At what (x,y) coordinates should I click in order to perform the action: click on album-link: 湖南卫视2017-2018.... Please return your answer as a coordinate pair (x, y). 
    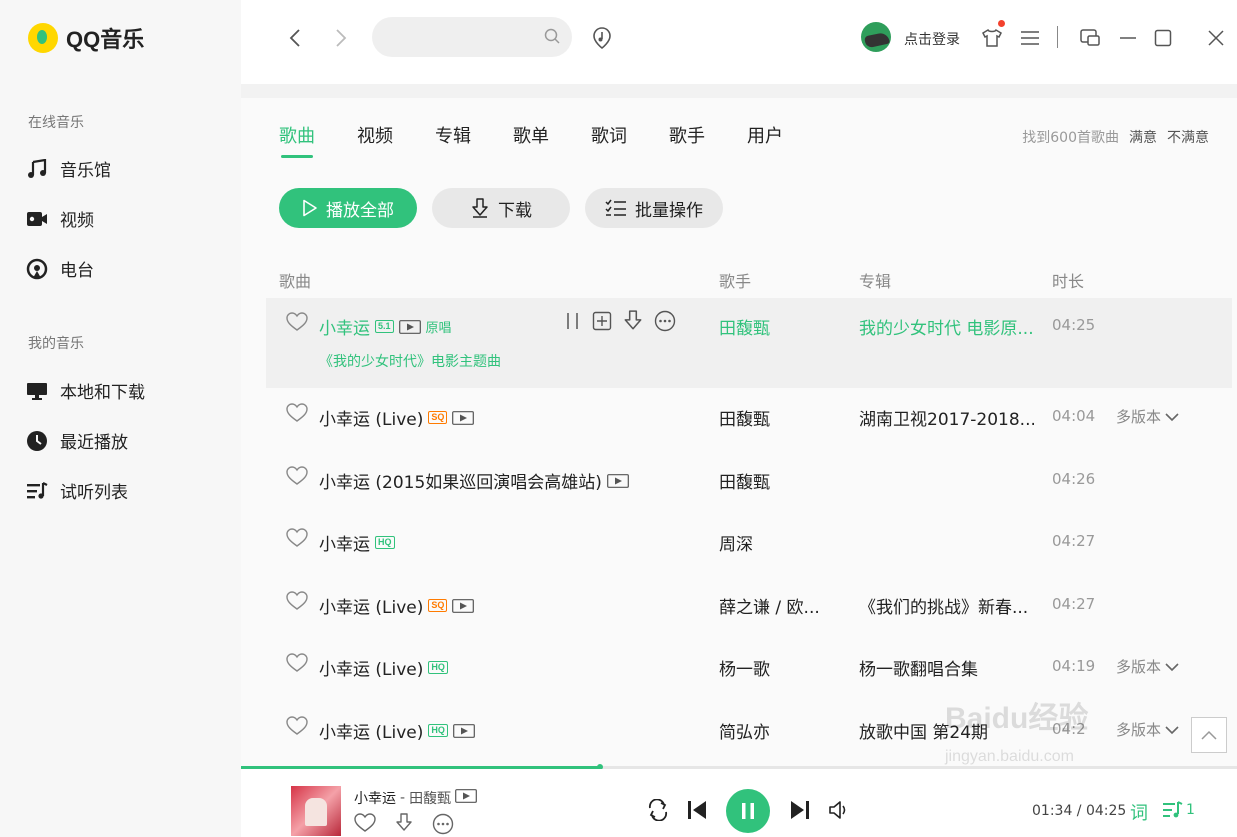
    Looking at the image, I should click on (946, 417).